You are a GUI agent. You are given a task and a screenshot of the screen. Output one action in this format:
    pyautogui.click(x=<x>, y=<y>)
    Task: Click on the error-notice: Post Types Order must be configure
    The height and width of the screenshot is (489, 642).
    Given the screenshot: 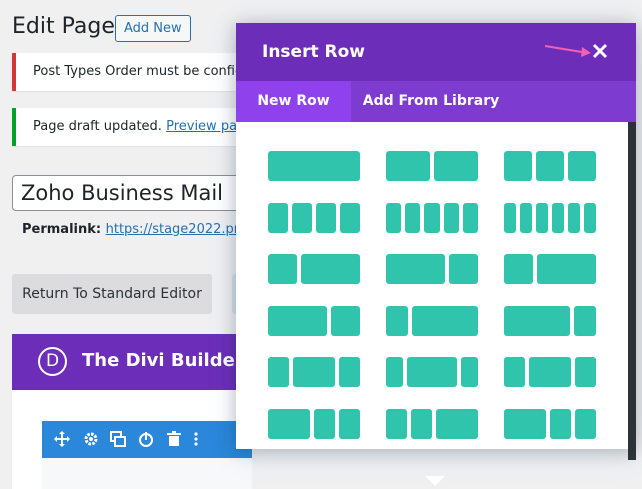 What is the action you would take?
    pyautogui.click(x=132, y=72)
    